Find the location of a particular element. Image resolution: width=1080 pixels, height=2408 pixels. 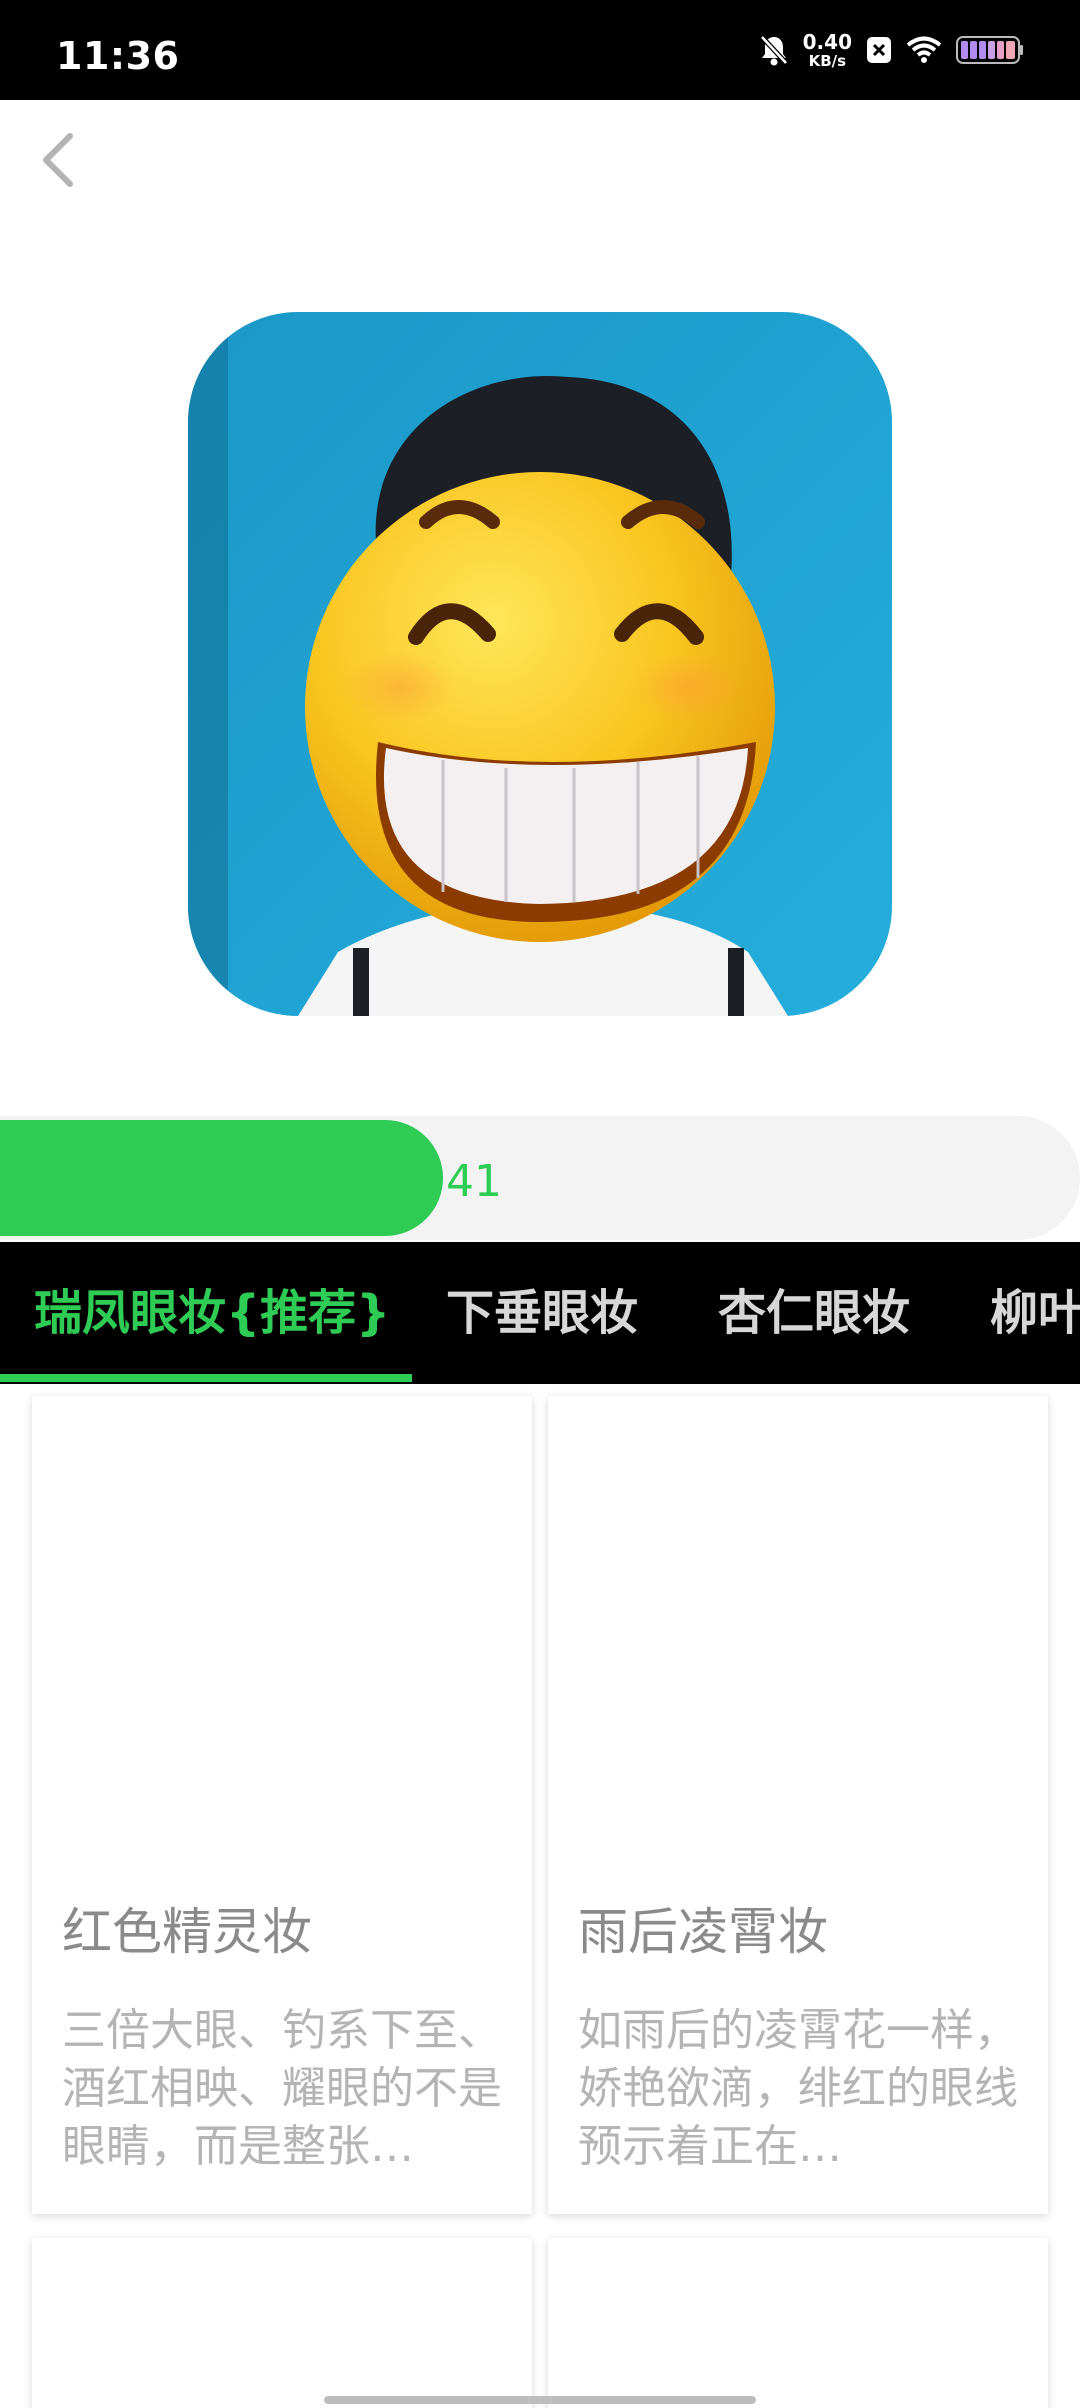

status-time: 11:36 is located at coordinates (118, 56).